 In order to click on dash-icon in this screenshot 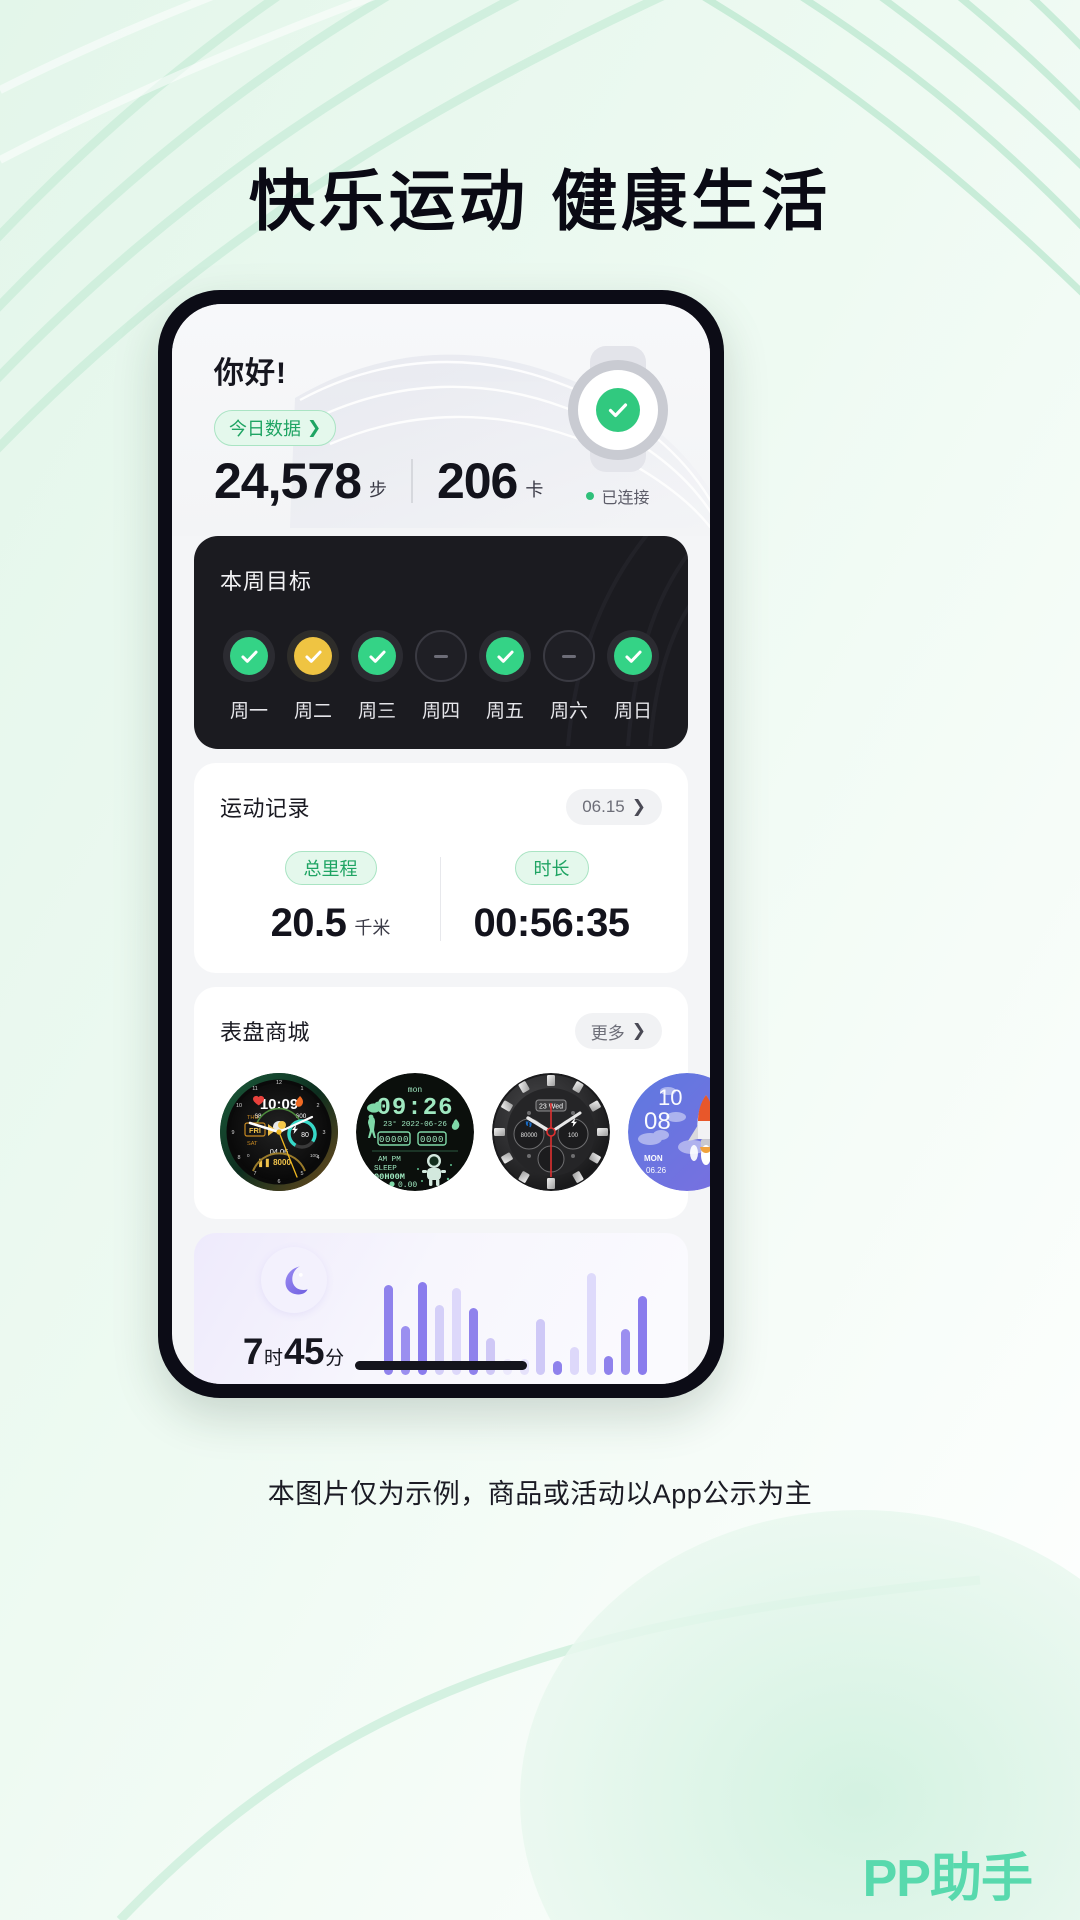, I will do `click(441, 656)`.